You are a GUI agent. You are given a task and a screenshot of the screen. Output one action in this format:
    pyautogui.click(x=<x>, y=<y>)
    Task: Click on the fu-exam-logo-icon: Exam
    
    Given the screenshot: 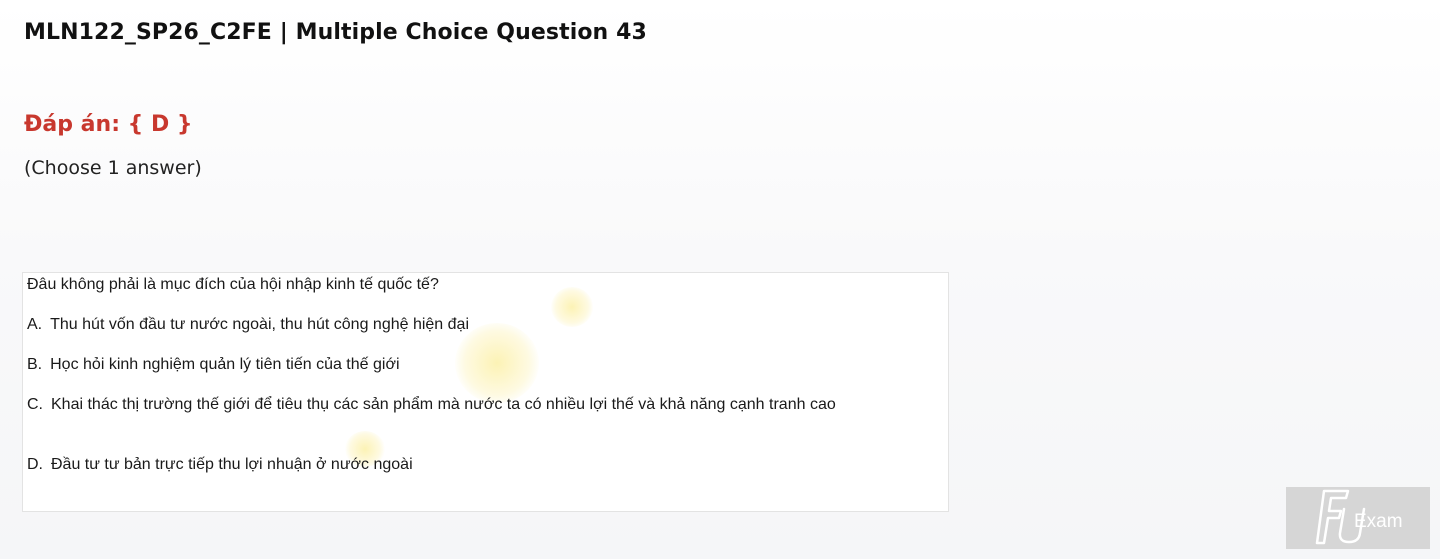 What is the action you would take?
    pyautogui.click(x=1359, y=517)
    